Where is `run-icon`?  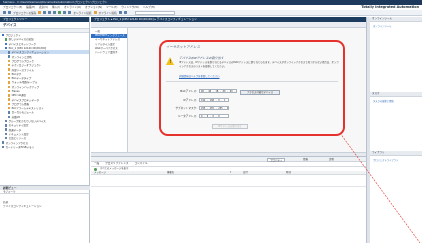
run-icon is located at coordinates (125, 12).